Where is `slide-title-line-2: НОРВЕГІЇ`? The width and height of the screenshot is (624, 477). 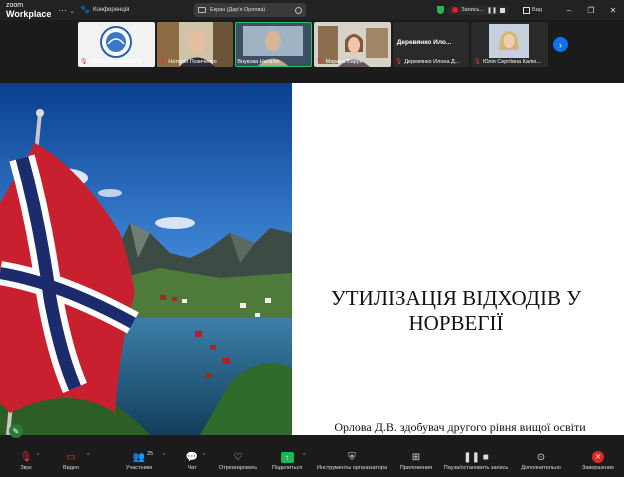
slide-title-line-2: НОРВЕГІЇ is located at coordinates (456, 323).